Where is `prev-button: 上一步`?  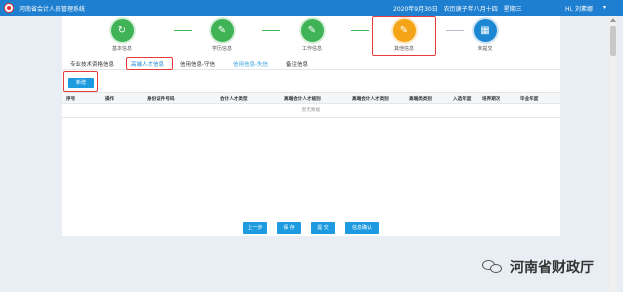
prev-button: 上一步 is located at coordinates (255, 228).